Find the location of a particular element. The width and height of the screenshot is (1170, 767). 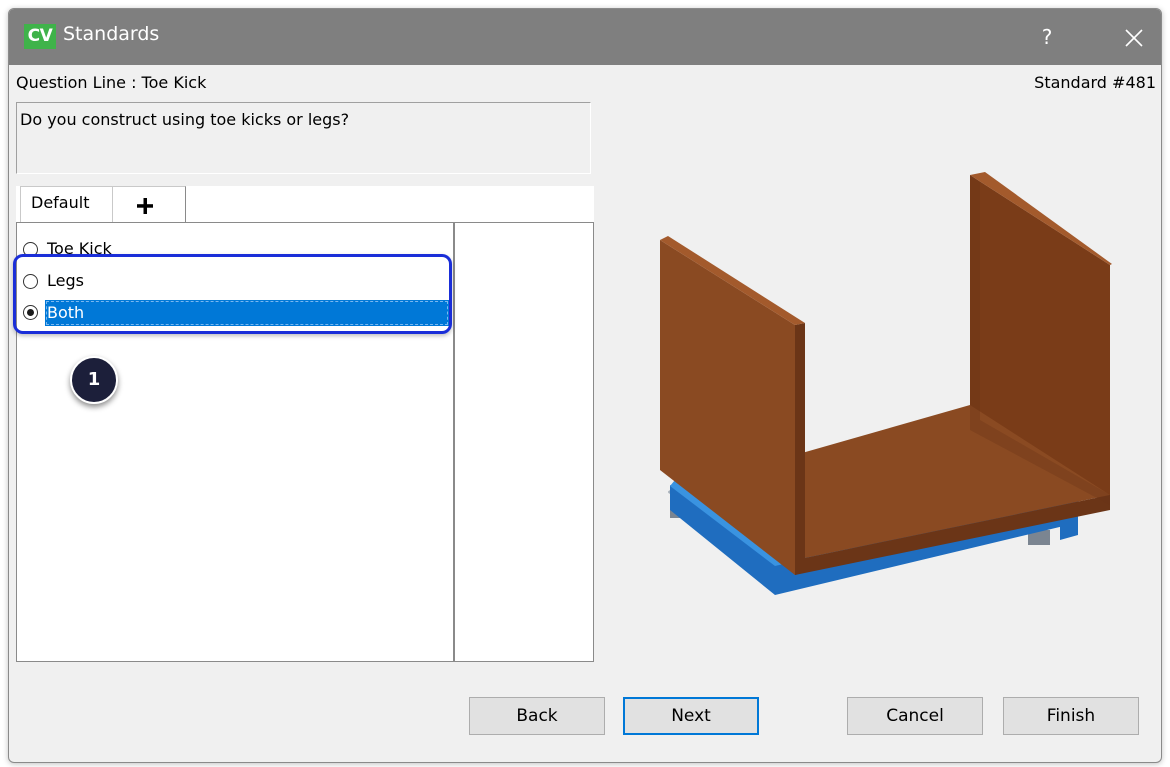

answer-tabs: Default is located at coordinates (305, 204).